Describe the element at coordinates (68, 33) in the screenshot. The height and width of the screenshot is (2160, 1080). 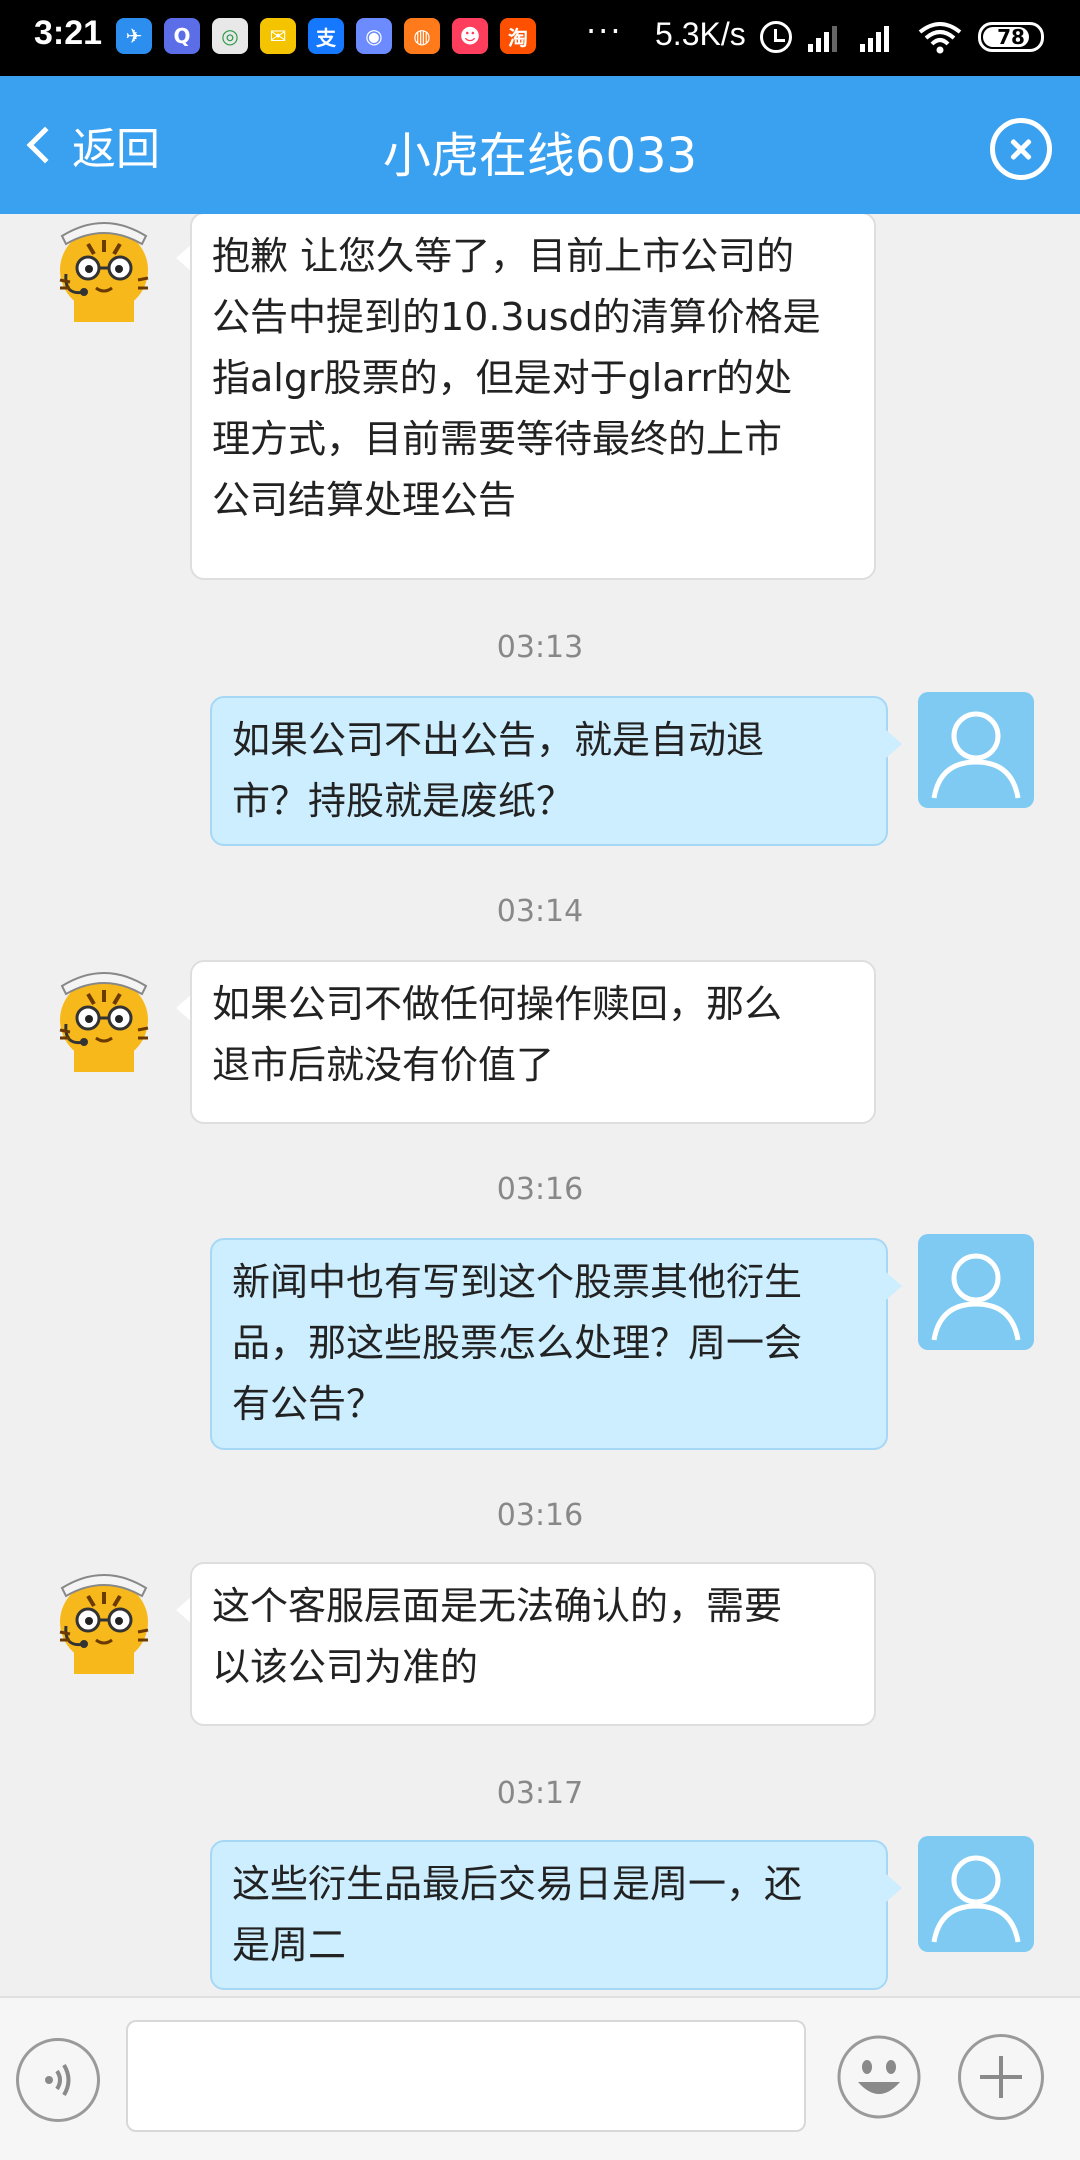
I see `status-time: 3:21` at that location.